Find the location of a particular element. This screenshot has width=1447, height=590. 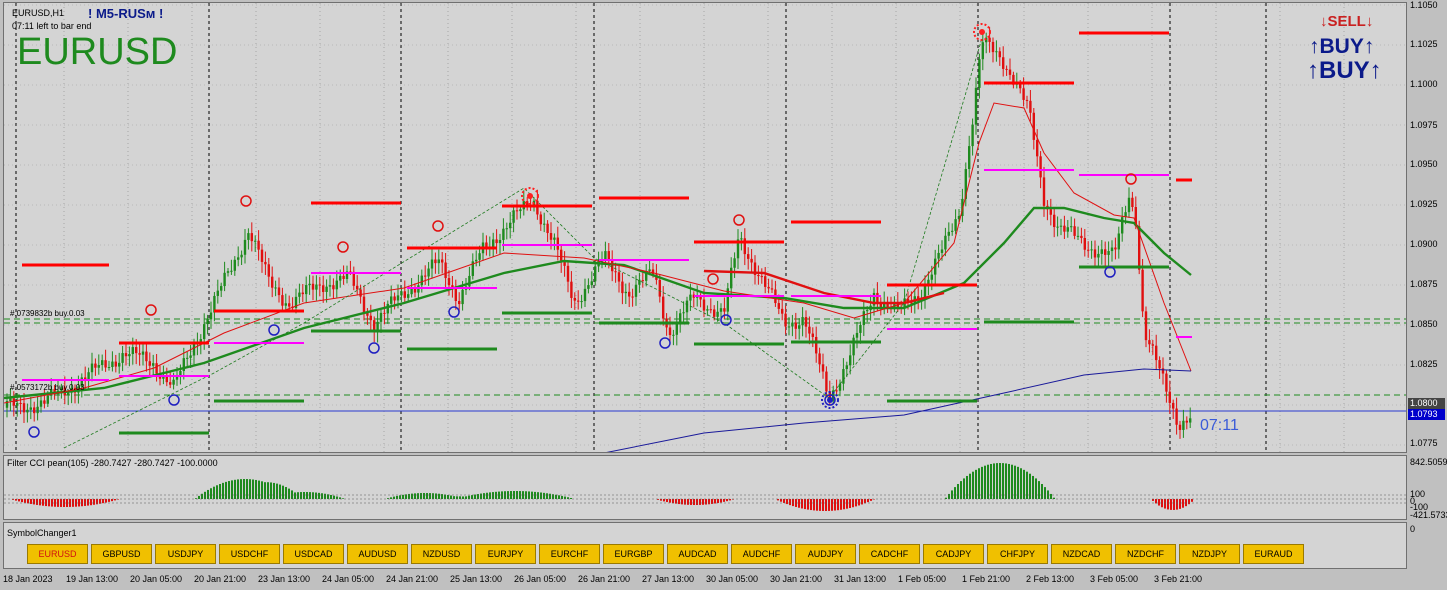

symbol-button-usdcad: USDCAD is located at coordinates (313, 554).